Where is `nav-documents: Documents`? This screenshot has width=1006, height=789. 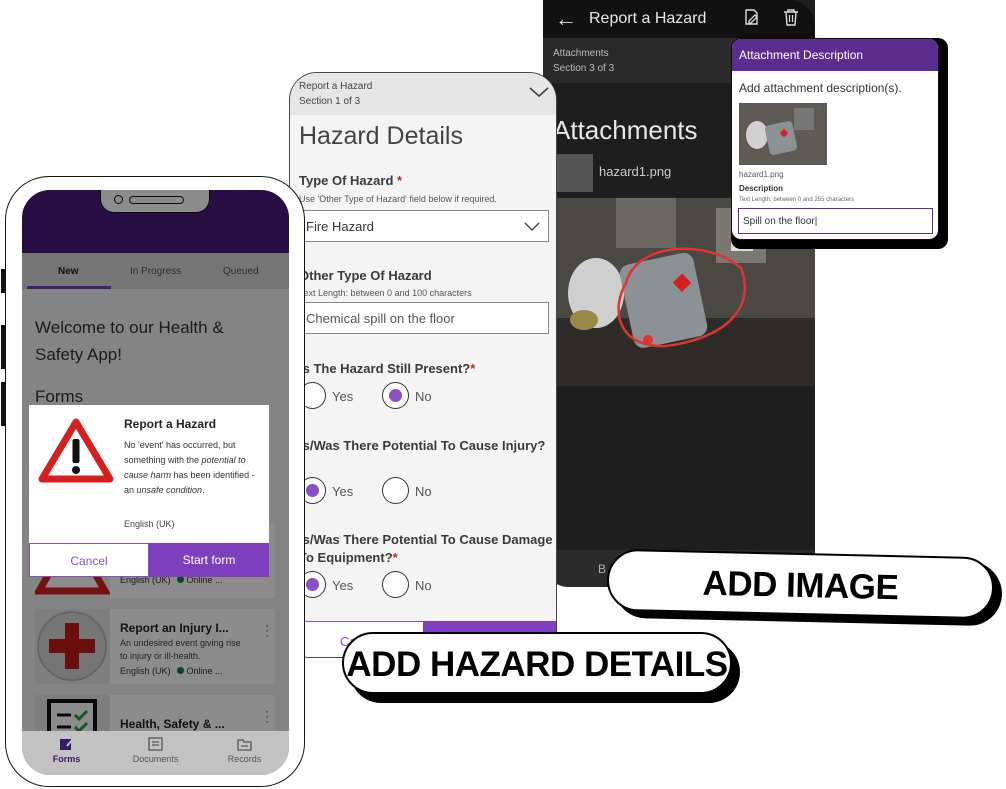
nav-documents: Documents is located at coordinates (155, 753).